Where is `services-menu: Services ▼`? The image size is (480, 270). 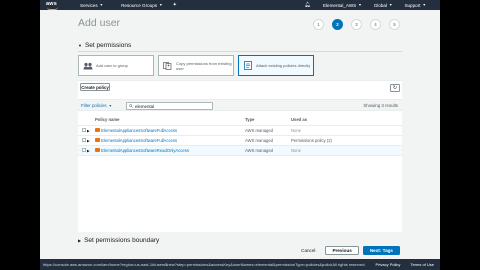 services-menu: Services ▼ is located at coordinates (91, 5).